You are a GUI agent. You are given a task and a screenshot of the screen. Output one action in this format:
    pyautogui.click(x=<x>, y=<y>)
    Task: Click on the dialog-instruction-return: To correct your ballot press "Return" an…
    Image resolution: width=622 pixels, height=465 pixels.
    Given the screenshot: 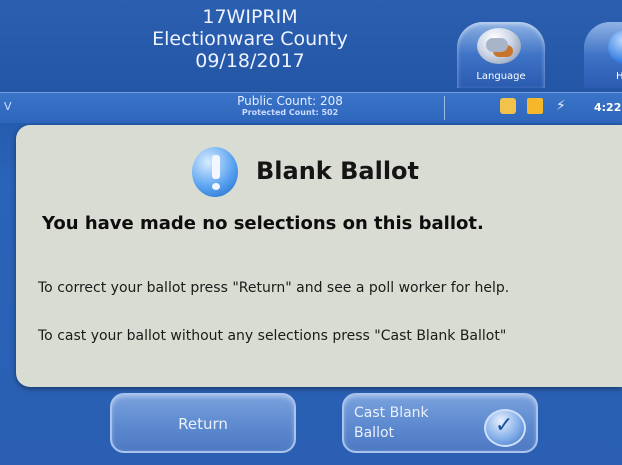 What is the action you would take?
    pyautogui.click(x=274, y=288)
    